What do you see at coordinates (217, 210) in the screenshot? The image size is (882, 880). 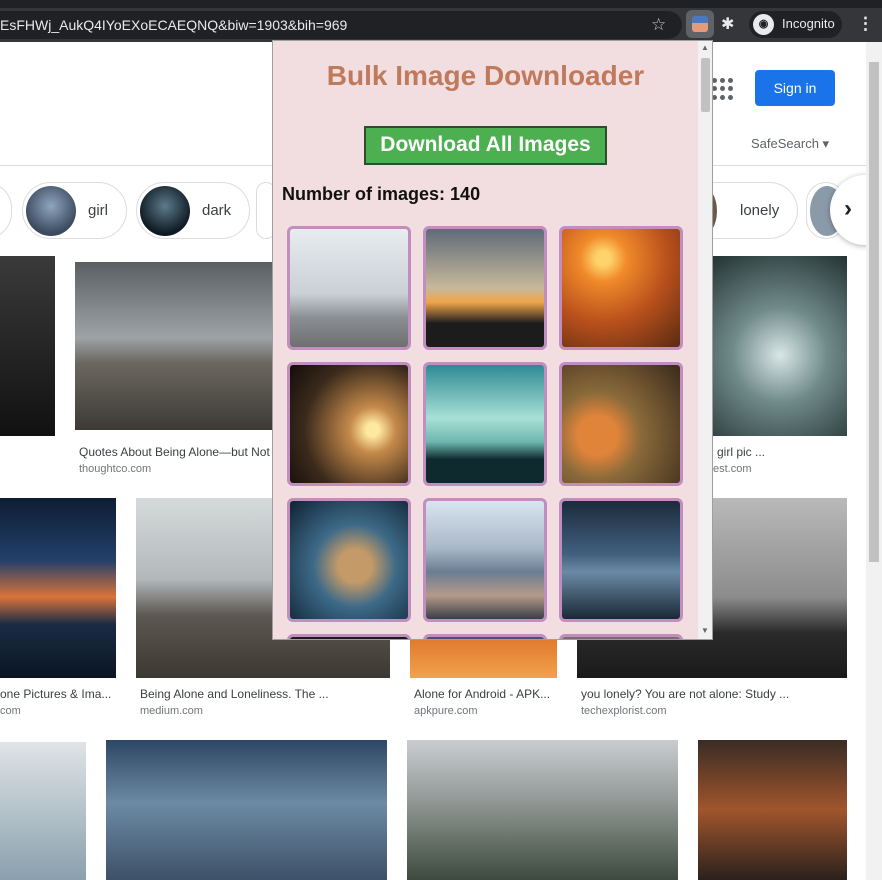 I see `chip-label: dark` at bounding box center [217, 210].